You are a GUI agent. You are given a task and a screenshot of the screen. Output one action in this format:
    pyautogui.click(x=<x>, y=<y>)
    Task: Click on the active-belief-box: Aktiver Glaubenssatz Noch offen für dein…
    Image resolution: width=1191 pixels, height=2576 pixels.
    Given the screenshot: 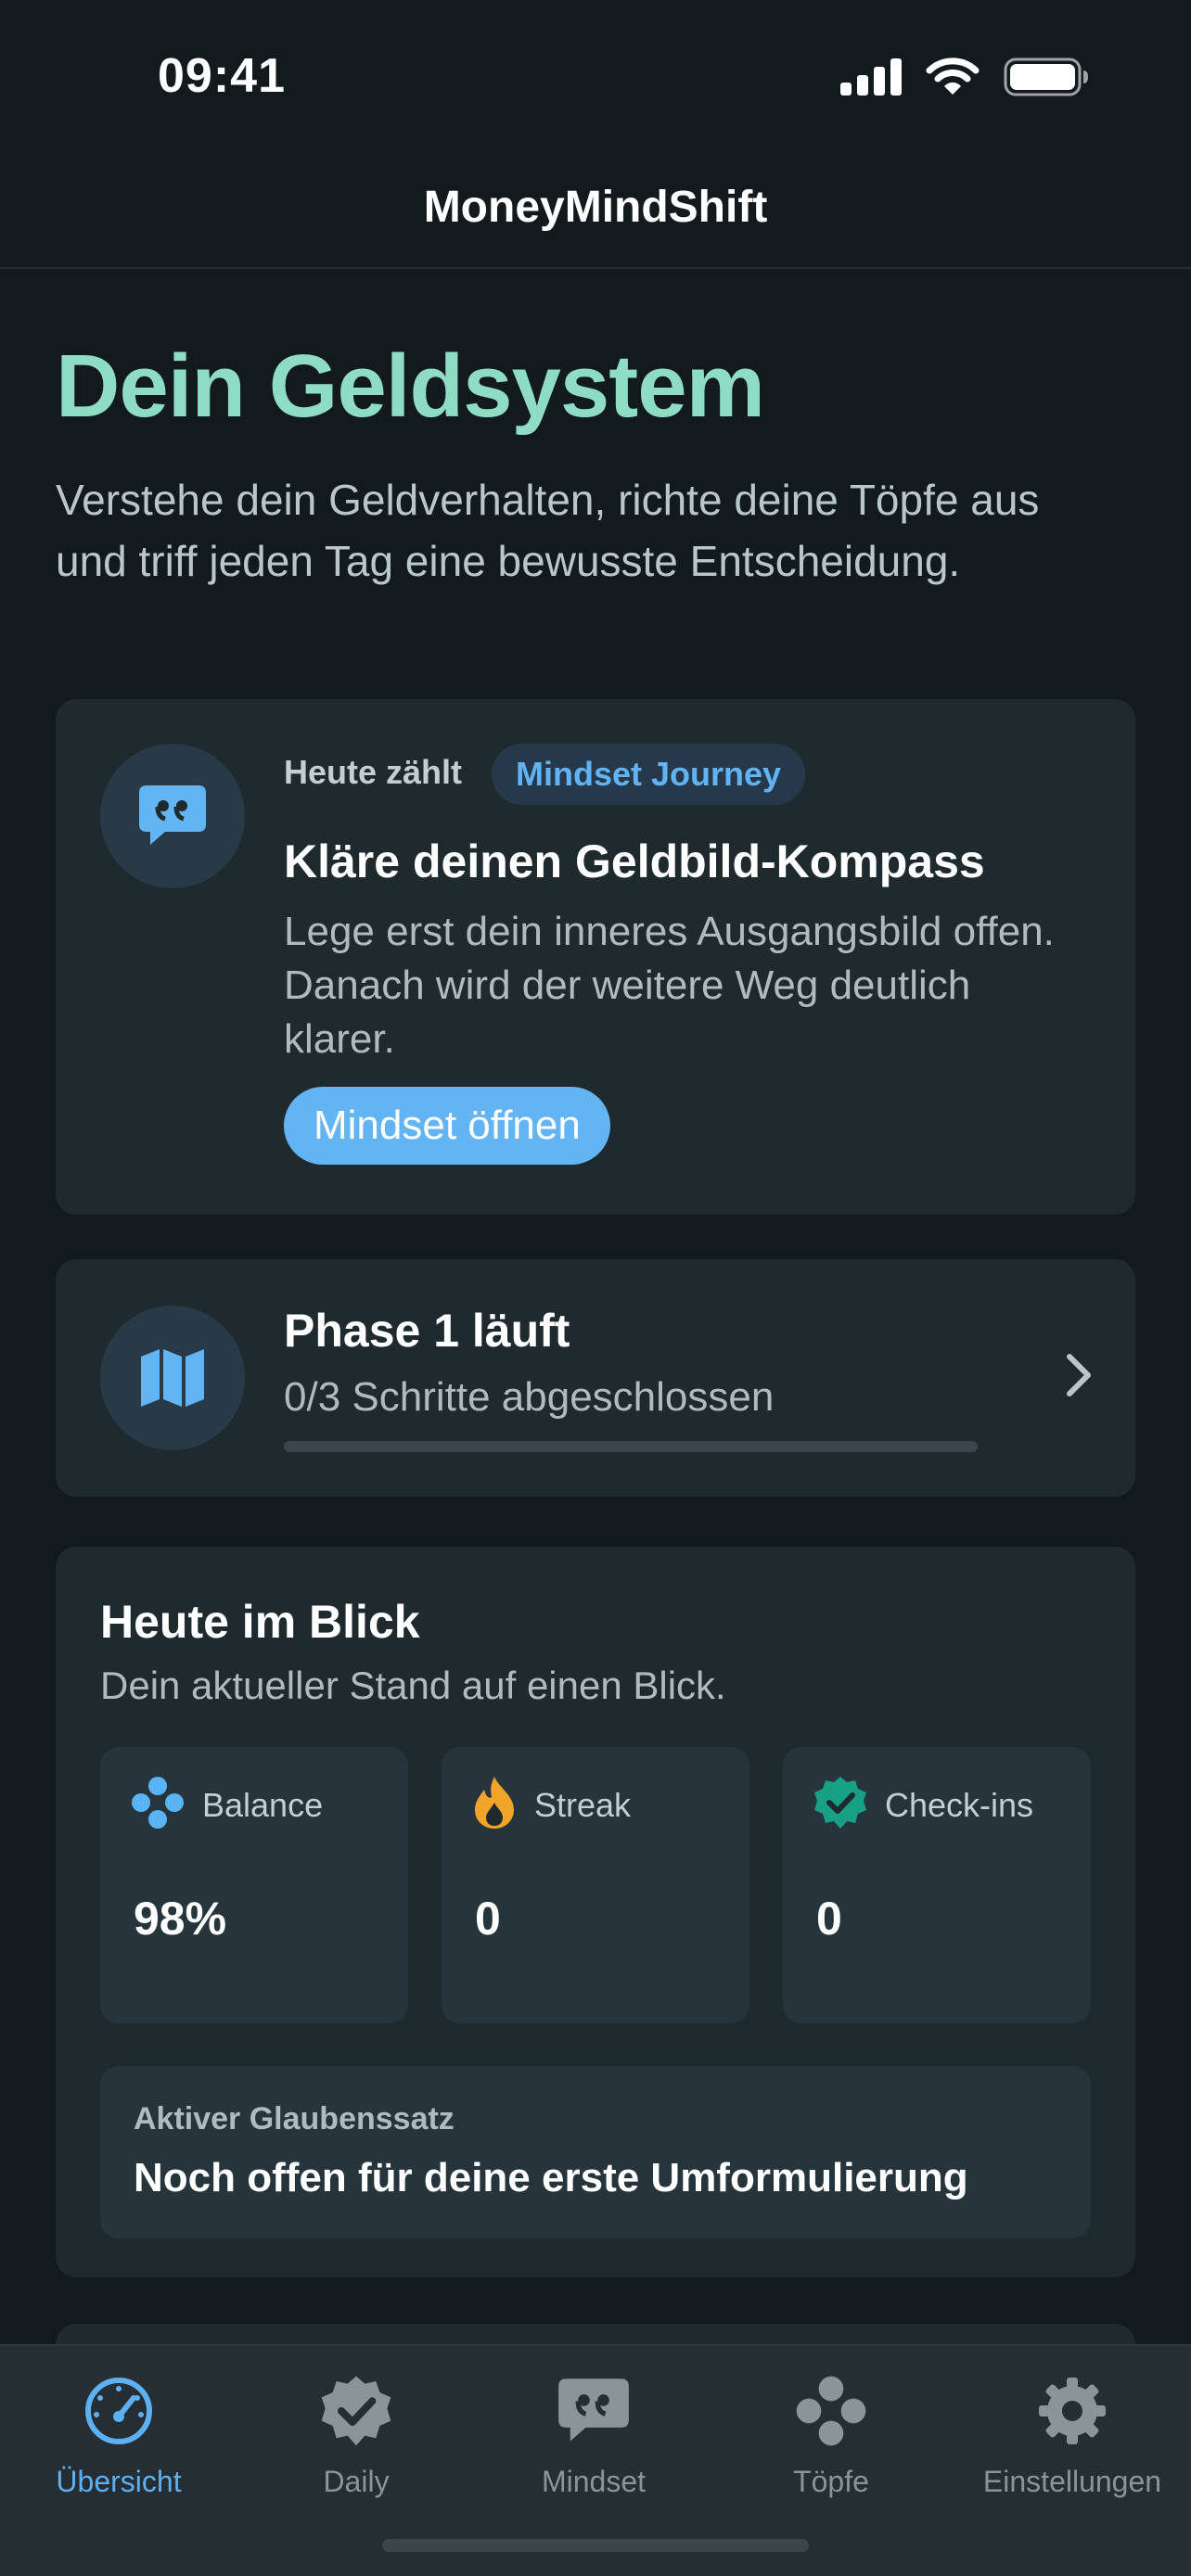 What is the action you would take?
    pyautogui.click(x=595, y=2152)
    